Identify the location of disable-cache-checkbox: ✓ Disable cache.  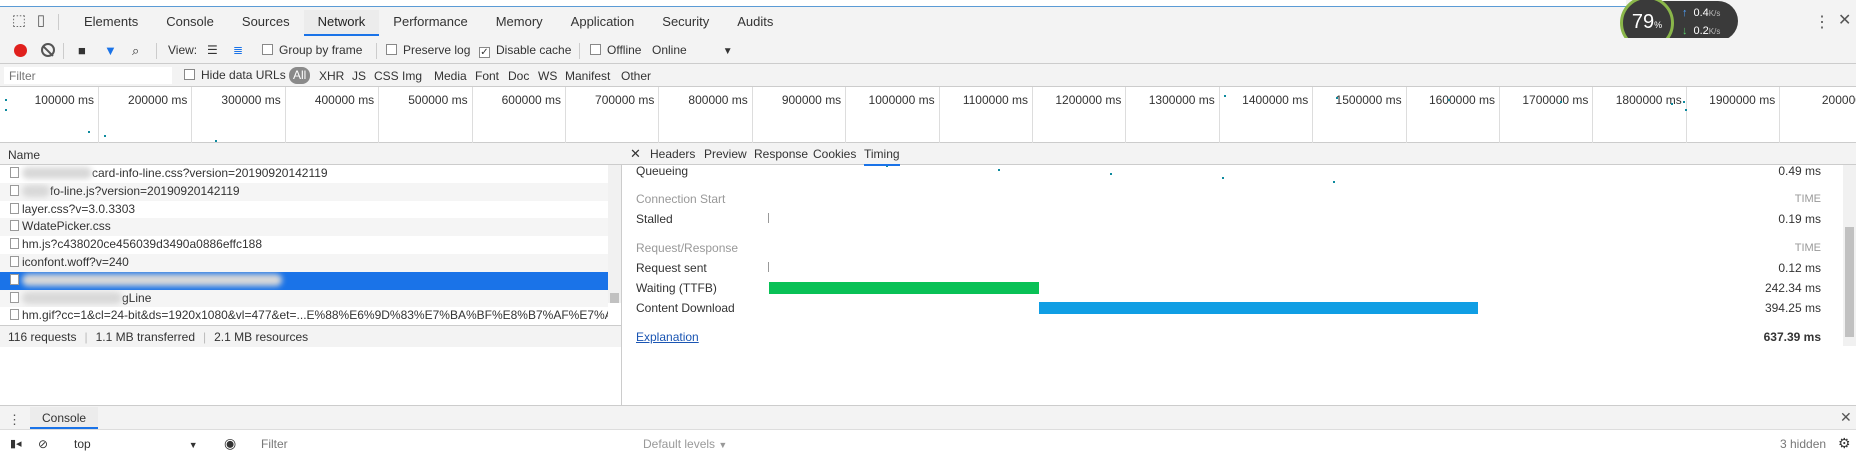
(525, 50).